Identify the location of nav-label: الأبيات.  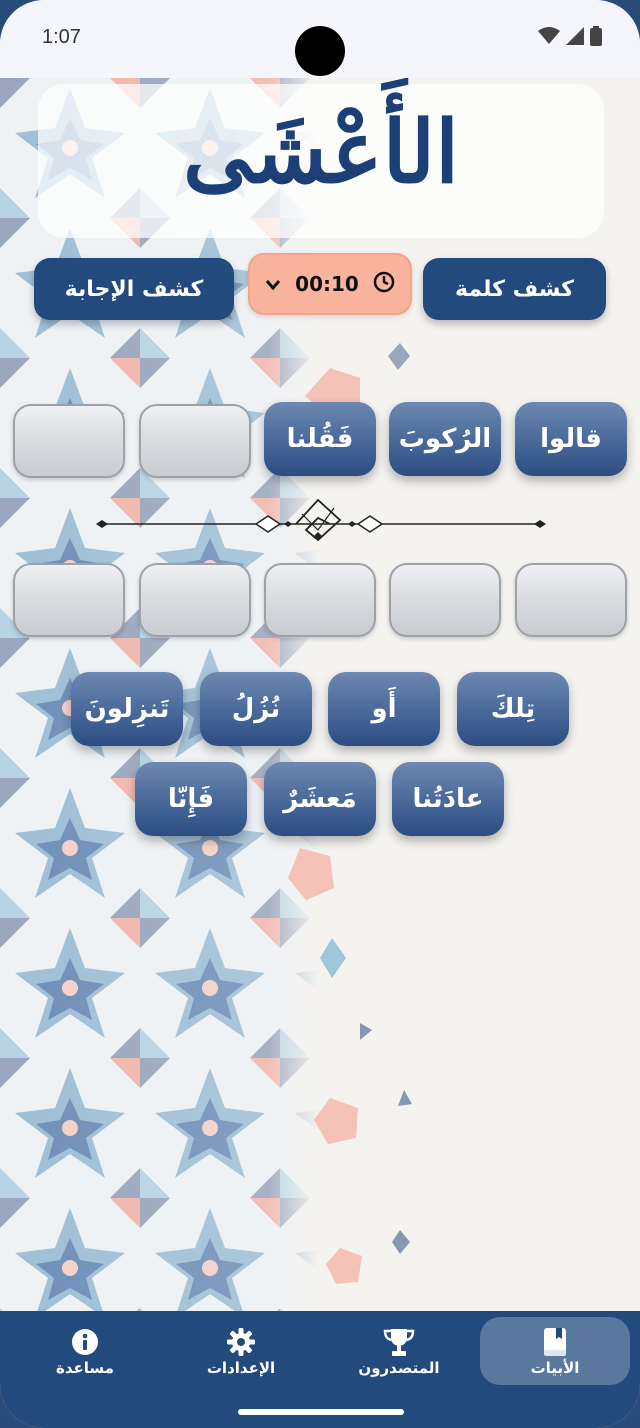
(555, 1368).